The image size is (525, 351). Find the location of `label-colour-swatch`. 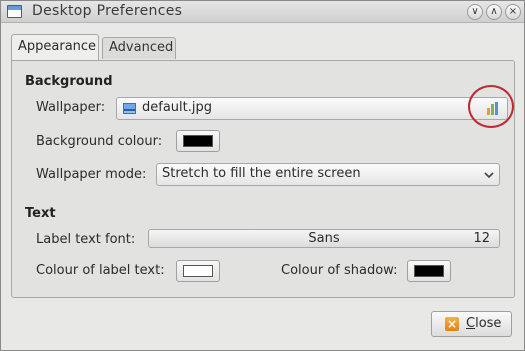

label-colour-swatch is located at coordinates (198, 271).